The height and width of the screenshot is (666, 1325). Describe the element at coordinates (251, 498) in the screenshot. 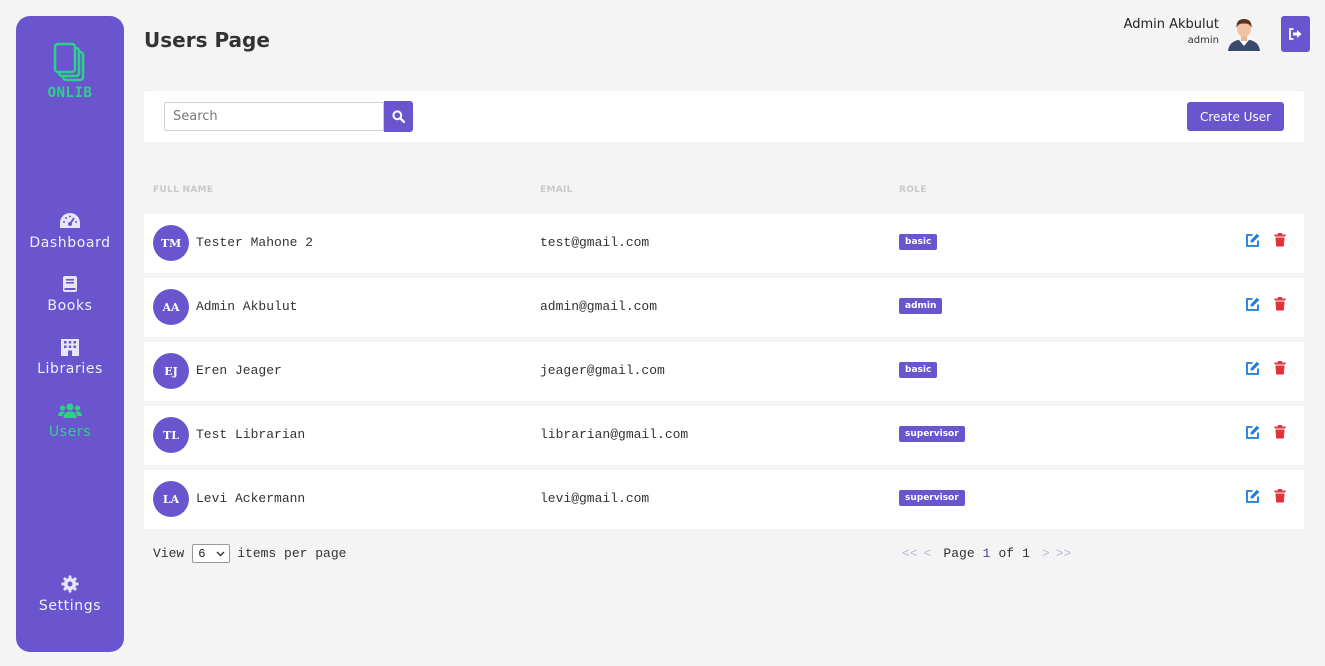

I see `user-full-name: Levi Ackermann` at that location.